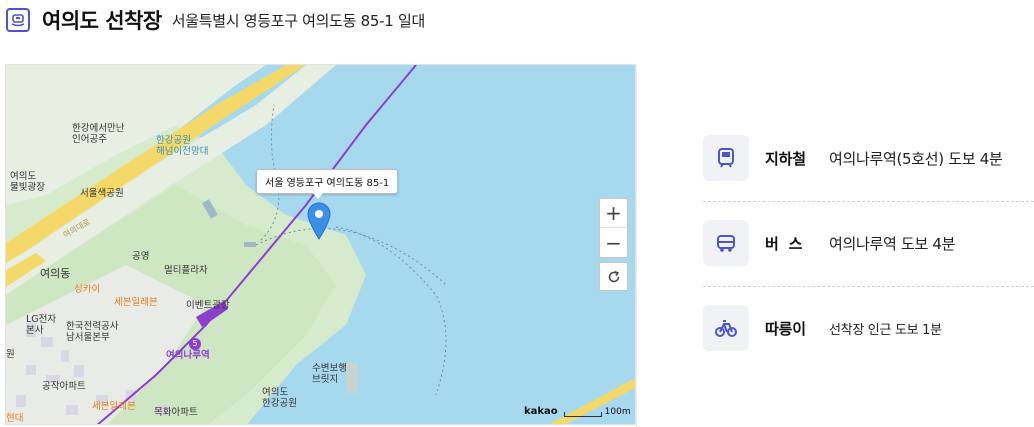 Image resolution: width=1034 pixels, height=427 pixels. Describe the element at coordinates (885, 330) in the screenshot. I see `transport-value: 선착장 인근 도보 1분` at that location.